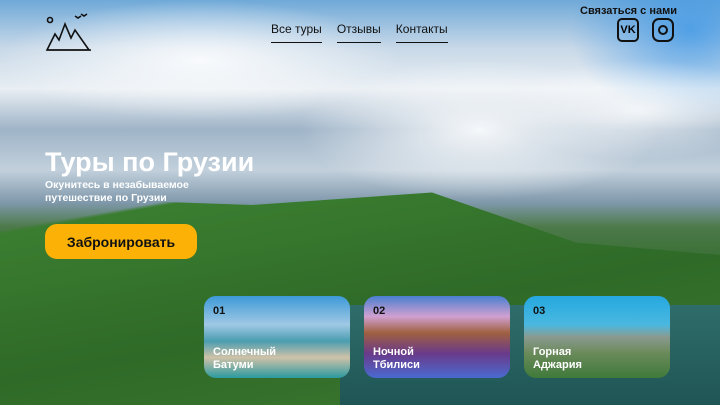 The height and width of the screenshot is (405, 720). I want to click on tour-card-tbilisi: 02 Ночной Тбилиси, so click(437, 337).